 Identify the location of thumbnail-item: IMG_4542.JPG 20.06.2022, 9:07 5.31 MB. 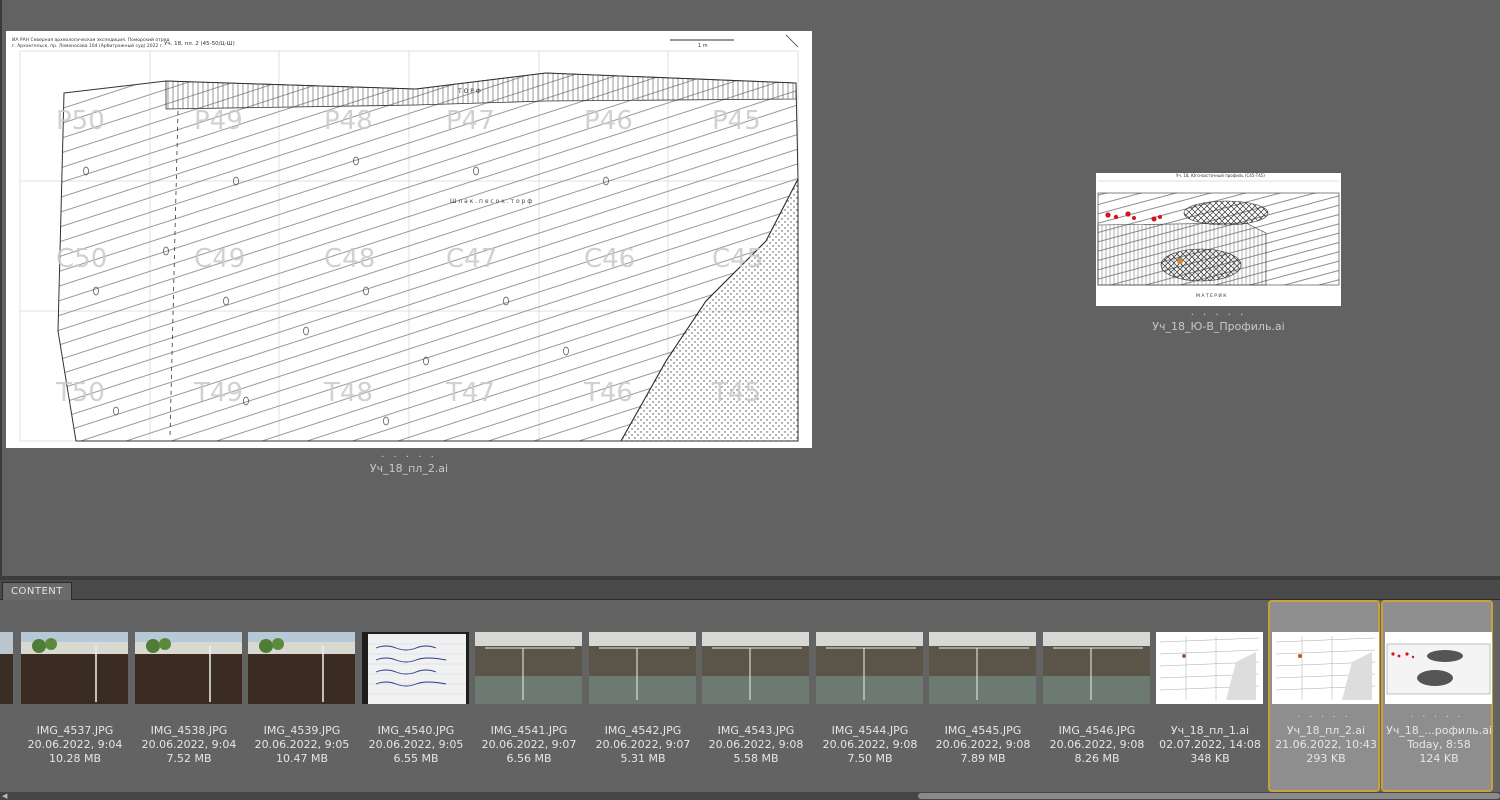
(643, 696).